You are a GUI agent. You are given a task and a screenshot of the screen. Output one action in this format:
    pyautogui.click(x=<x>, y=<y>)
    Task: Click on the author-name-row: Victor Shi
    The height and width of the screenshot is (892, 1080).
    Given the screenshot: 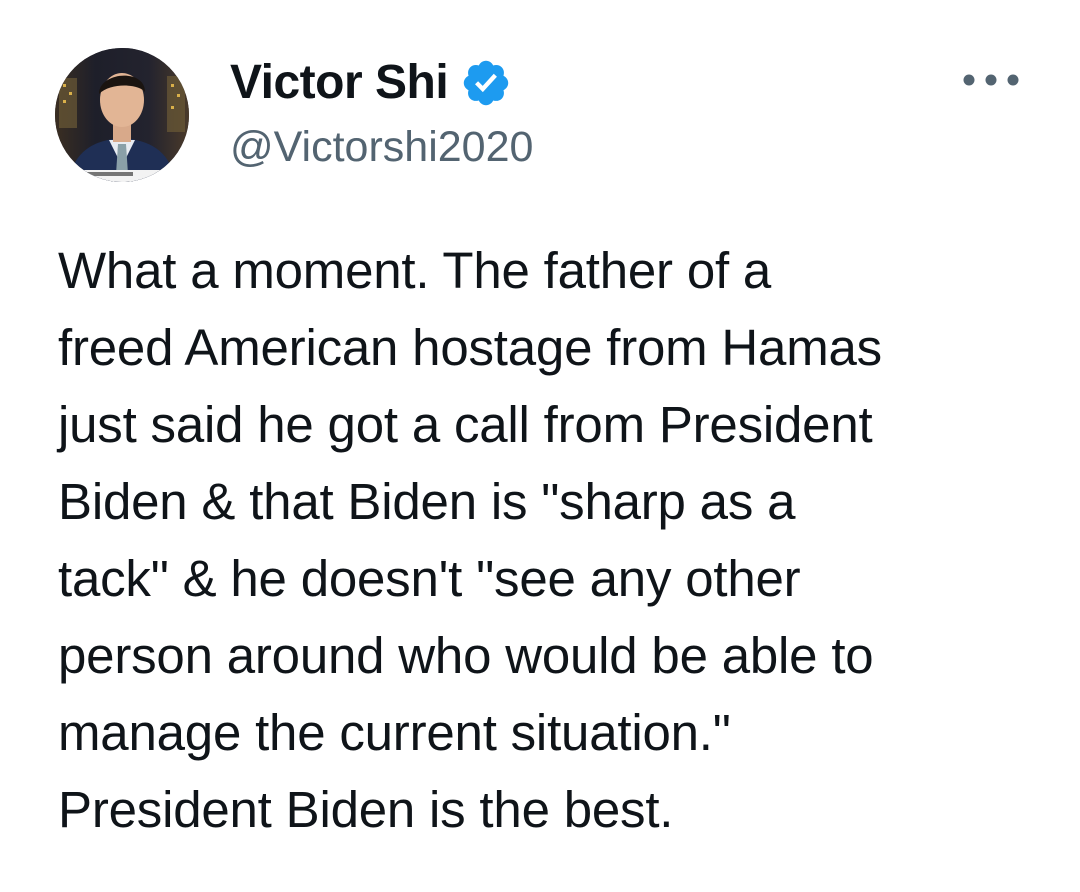 What is the action you would take?
    pyautogui.click(x=371, y=83)
    